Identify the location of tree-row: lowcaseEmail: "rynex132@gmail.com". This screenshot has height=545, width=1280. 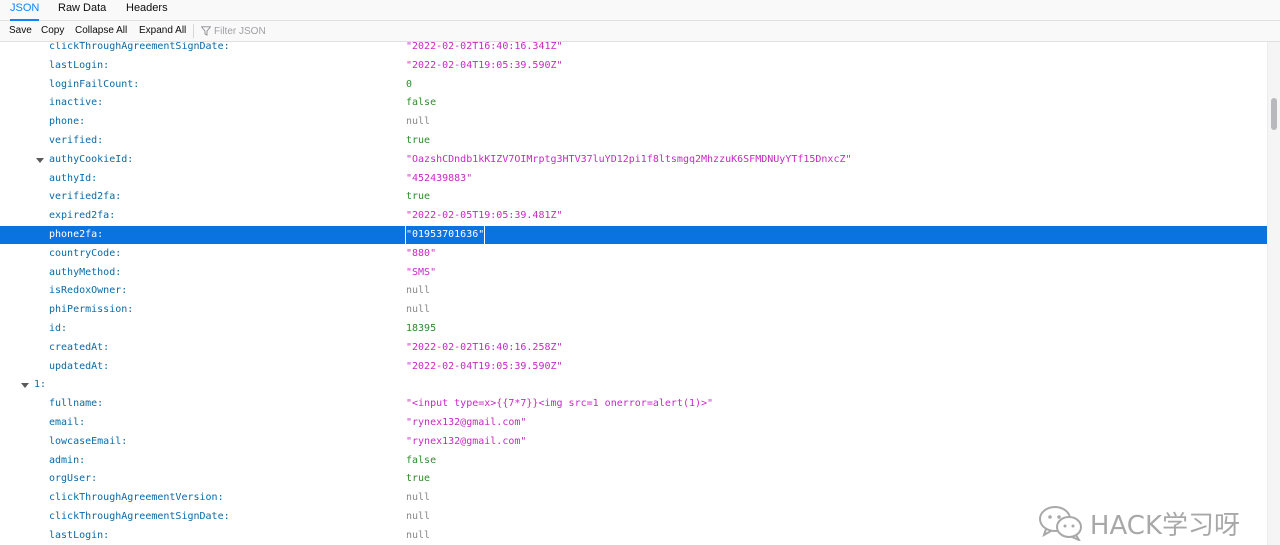
(634, 442).